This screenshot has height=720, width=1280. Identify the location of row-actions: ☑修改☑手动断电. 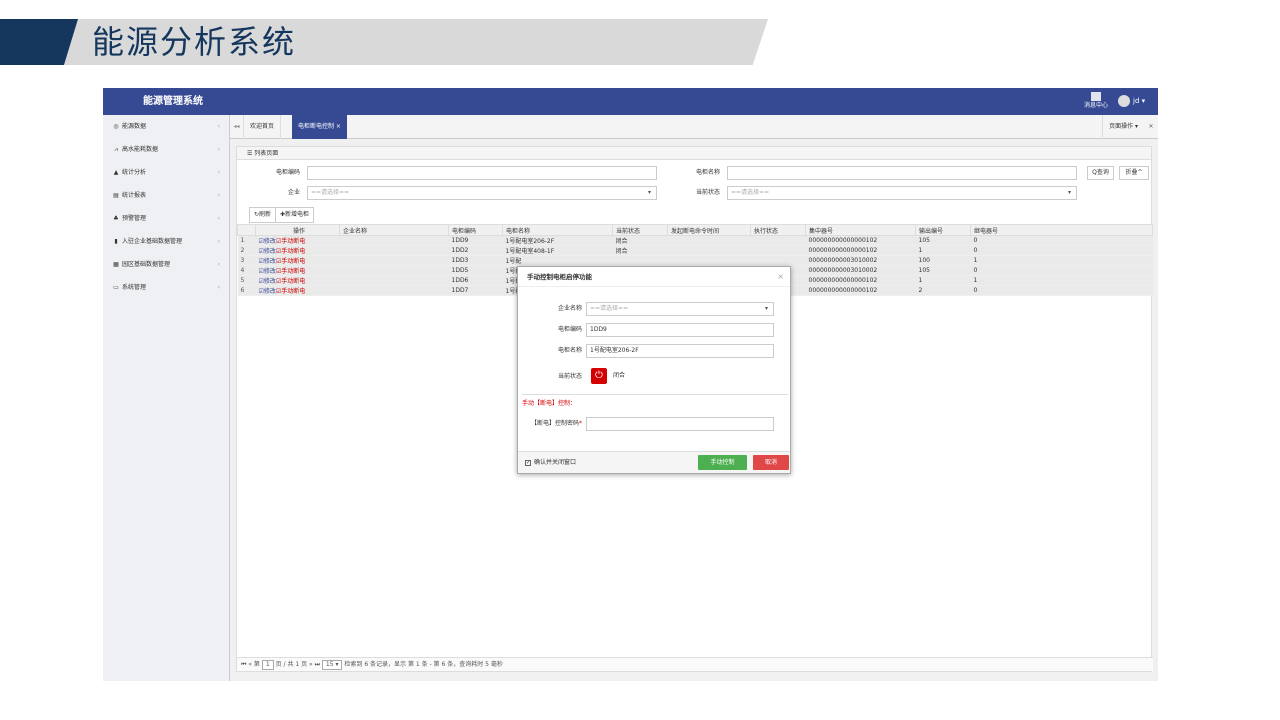
(297, 270).